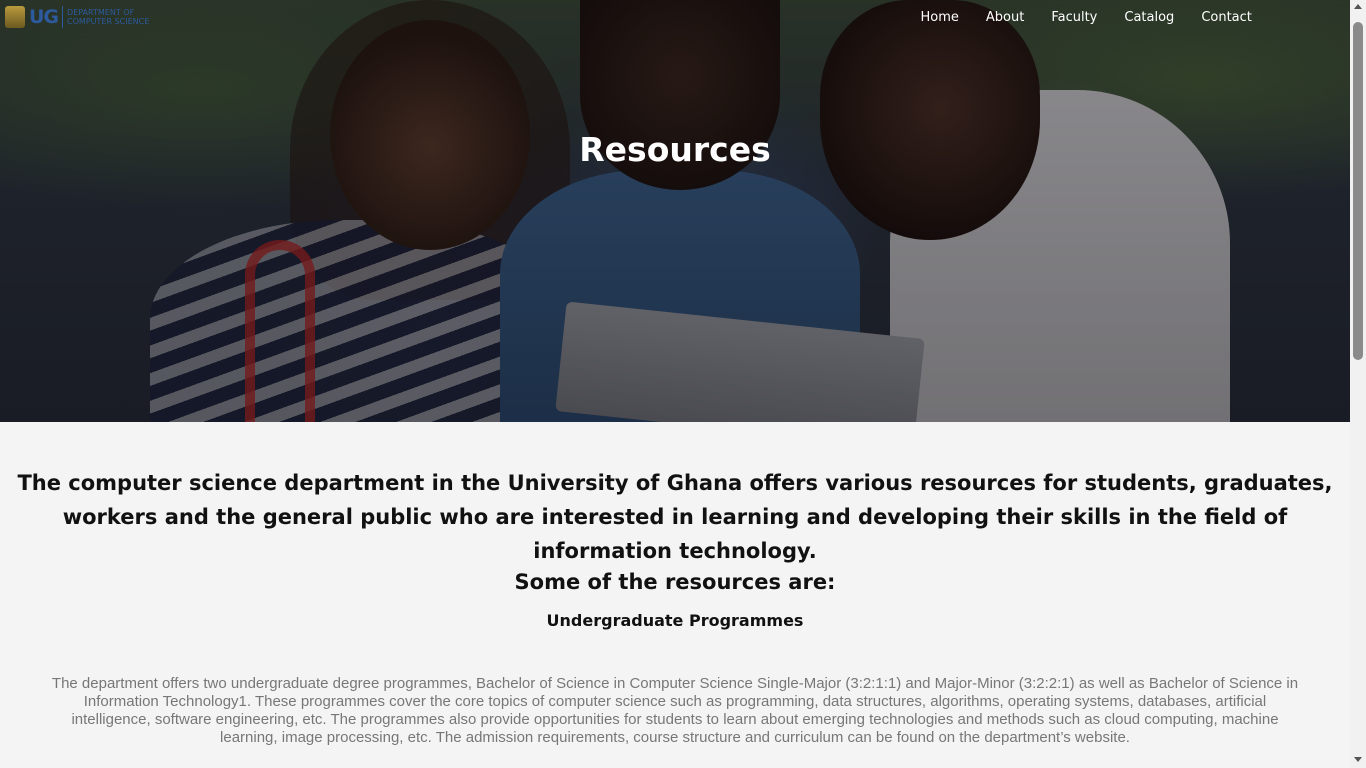 This screenshot has width=1366, height=768. Describe the element at coordinates (1358, 759) in the screenshot. I see `scroll-down-arrow-icon` at that location.